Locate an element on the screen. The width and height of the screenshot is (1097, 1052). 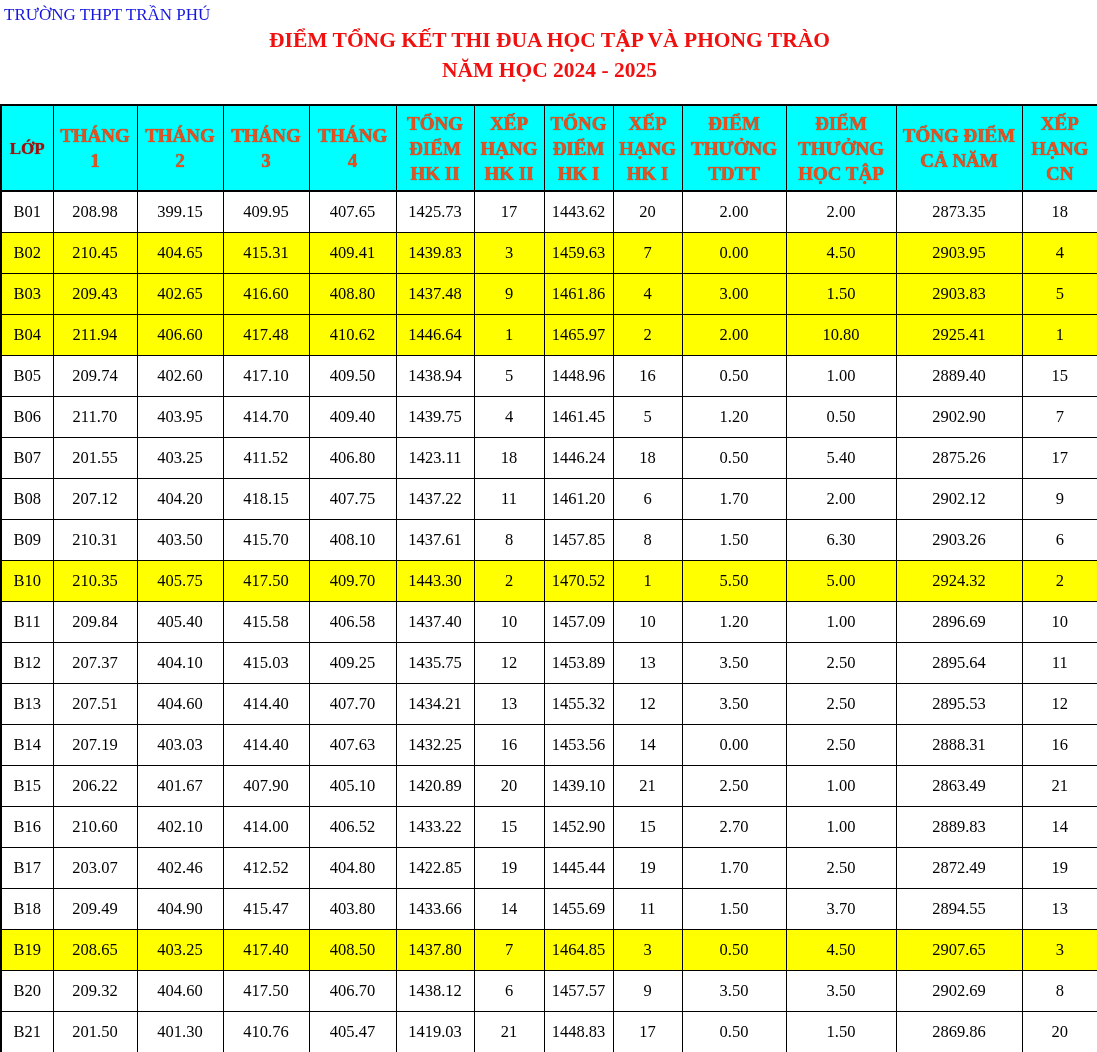
class-cell: B20 is located at coordinates (27, 991).